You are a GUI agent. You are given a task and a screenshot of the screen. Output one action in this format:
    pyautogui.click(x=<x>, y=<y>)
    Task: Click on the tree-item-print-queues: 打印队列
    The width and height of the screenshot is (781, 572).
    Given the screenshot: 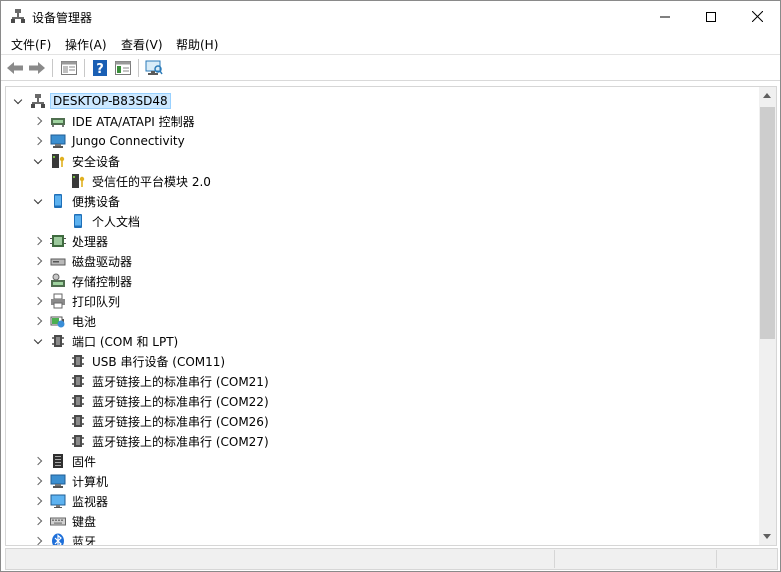 What is the action you would take?
    pyautogui.click(x=77, y=301)
    